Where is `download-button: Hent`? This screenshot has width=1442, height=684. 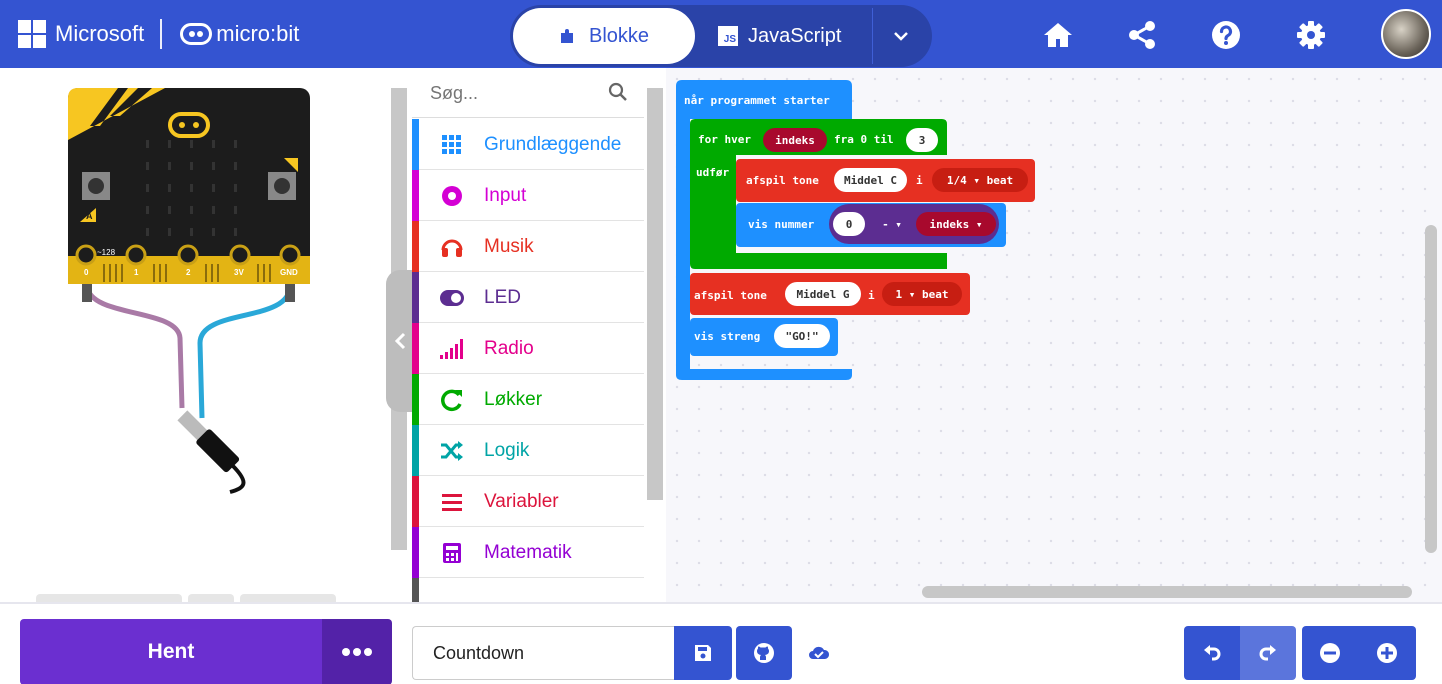
download-button: Hent is located at coordinates (171, 651).